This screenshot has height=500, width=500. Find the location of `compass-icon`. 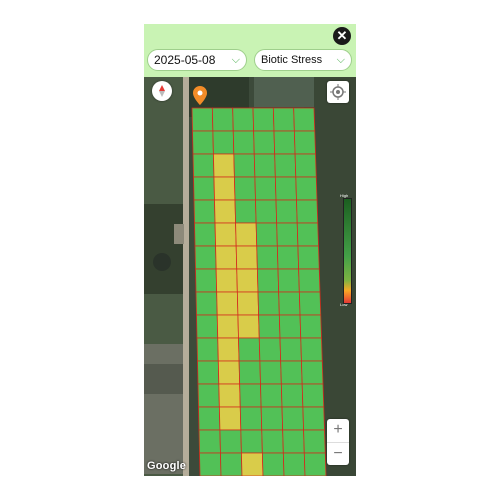

compass-icon is located at coordinates (162, 91).